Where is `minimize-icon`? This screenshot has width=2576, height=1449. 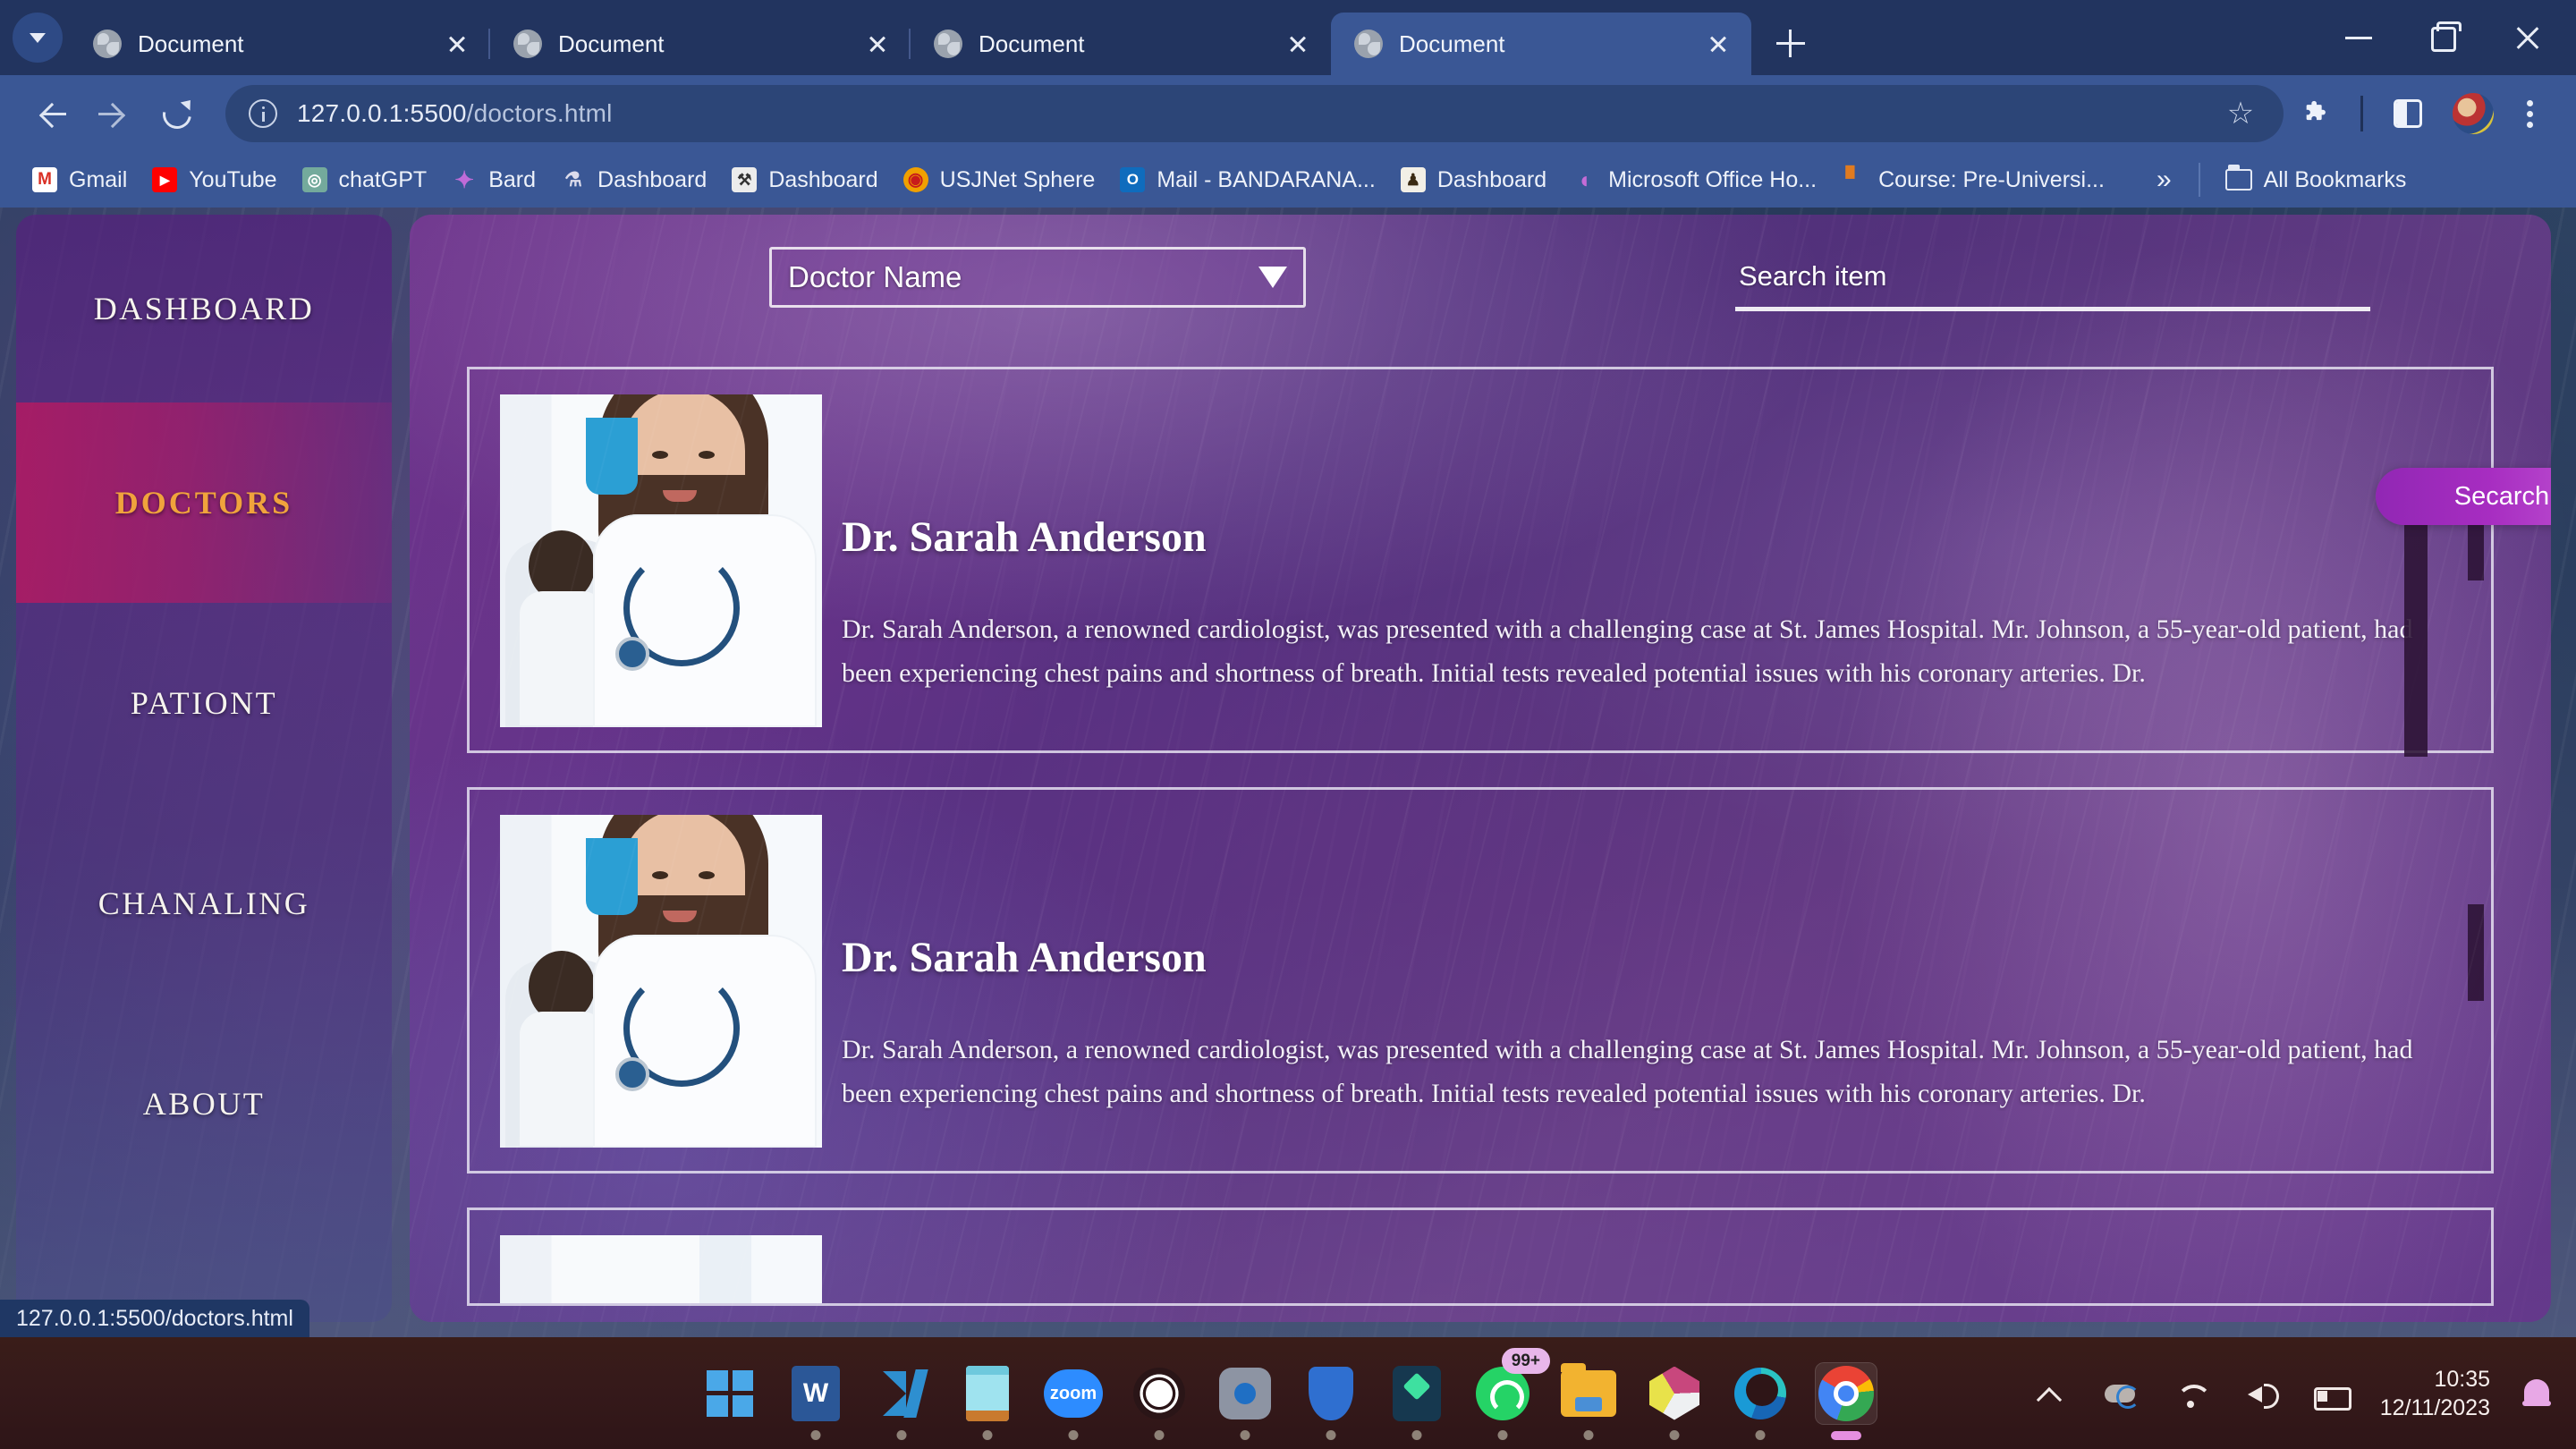 minimize-icon is located at coordinates (2359, 37).